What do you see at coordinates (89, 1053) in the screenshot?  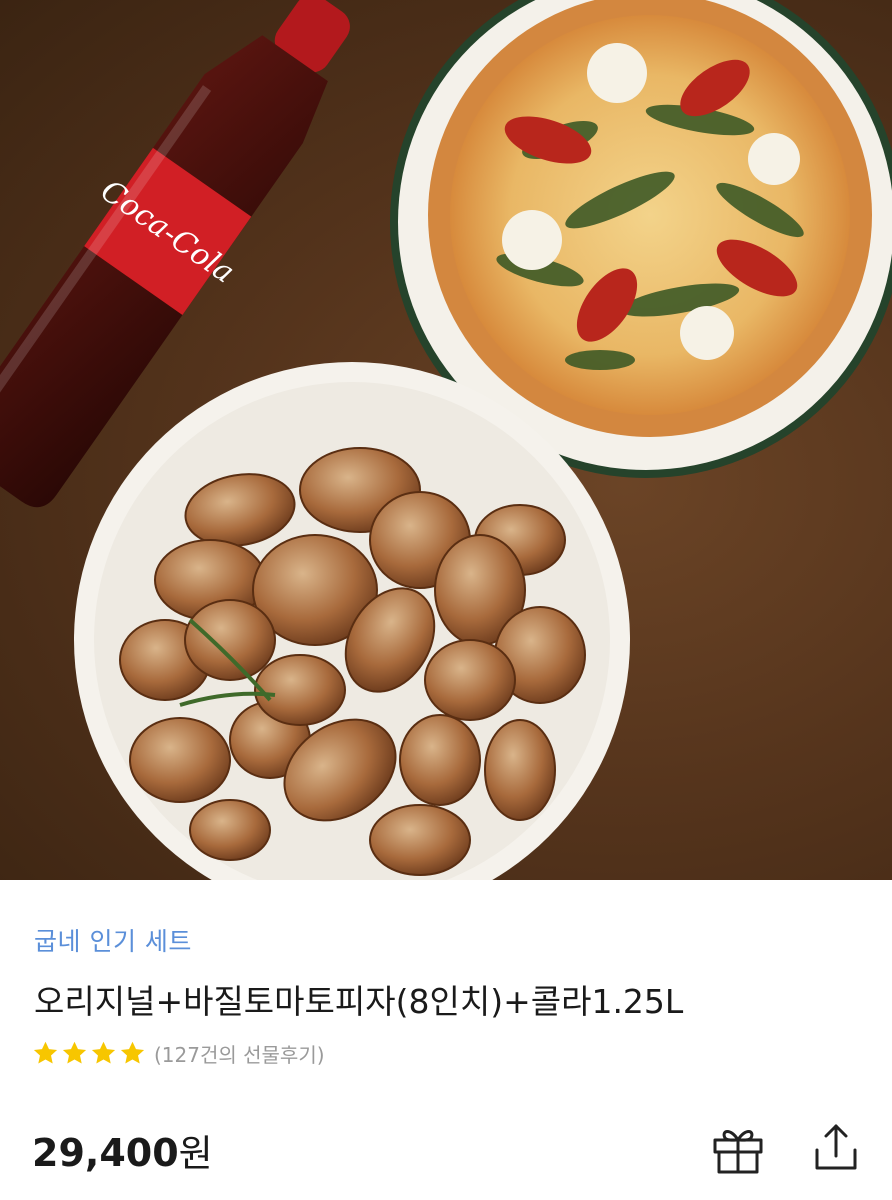 I see `star-rating` at bounding box center [89, 1053].